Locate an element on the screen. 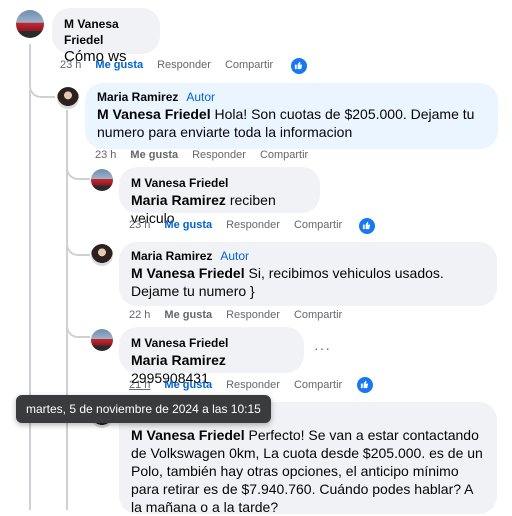  comment-actions: 21 h Me gusta Responder Compartir is located at coordinates (242, 385).